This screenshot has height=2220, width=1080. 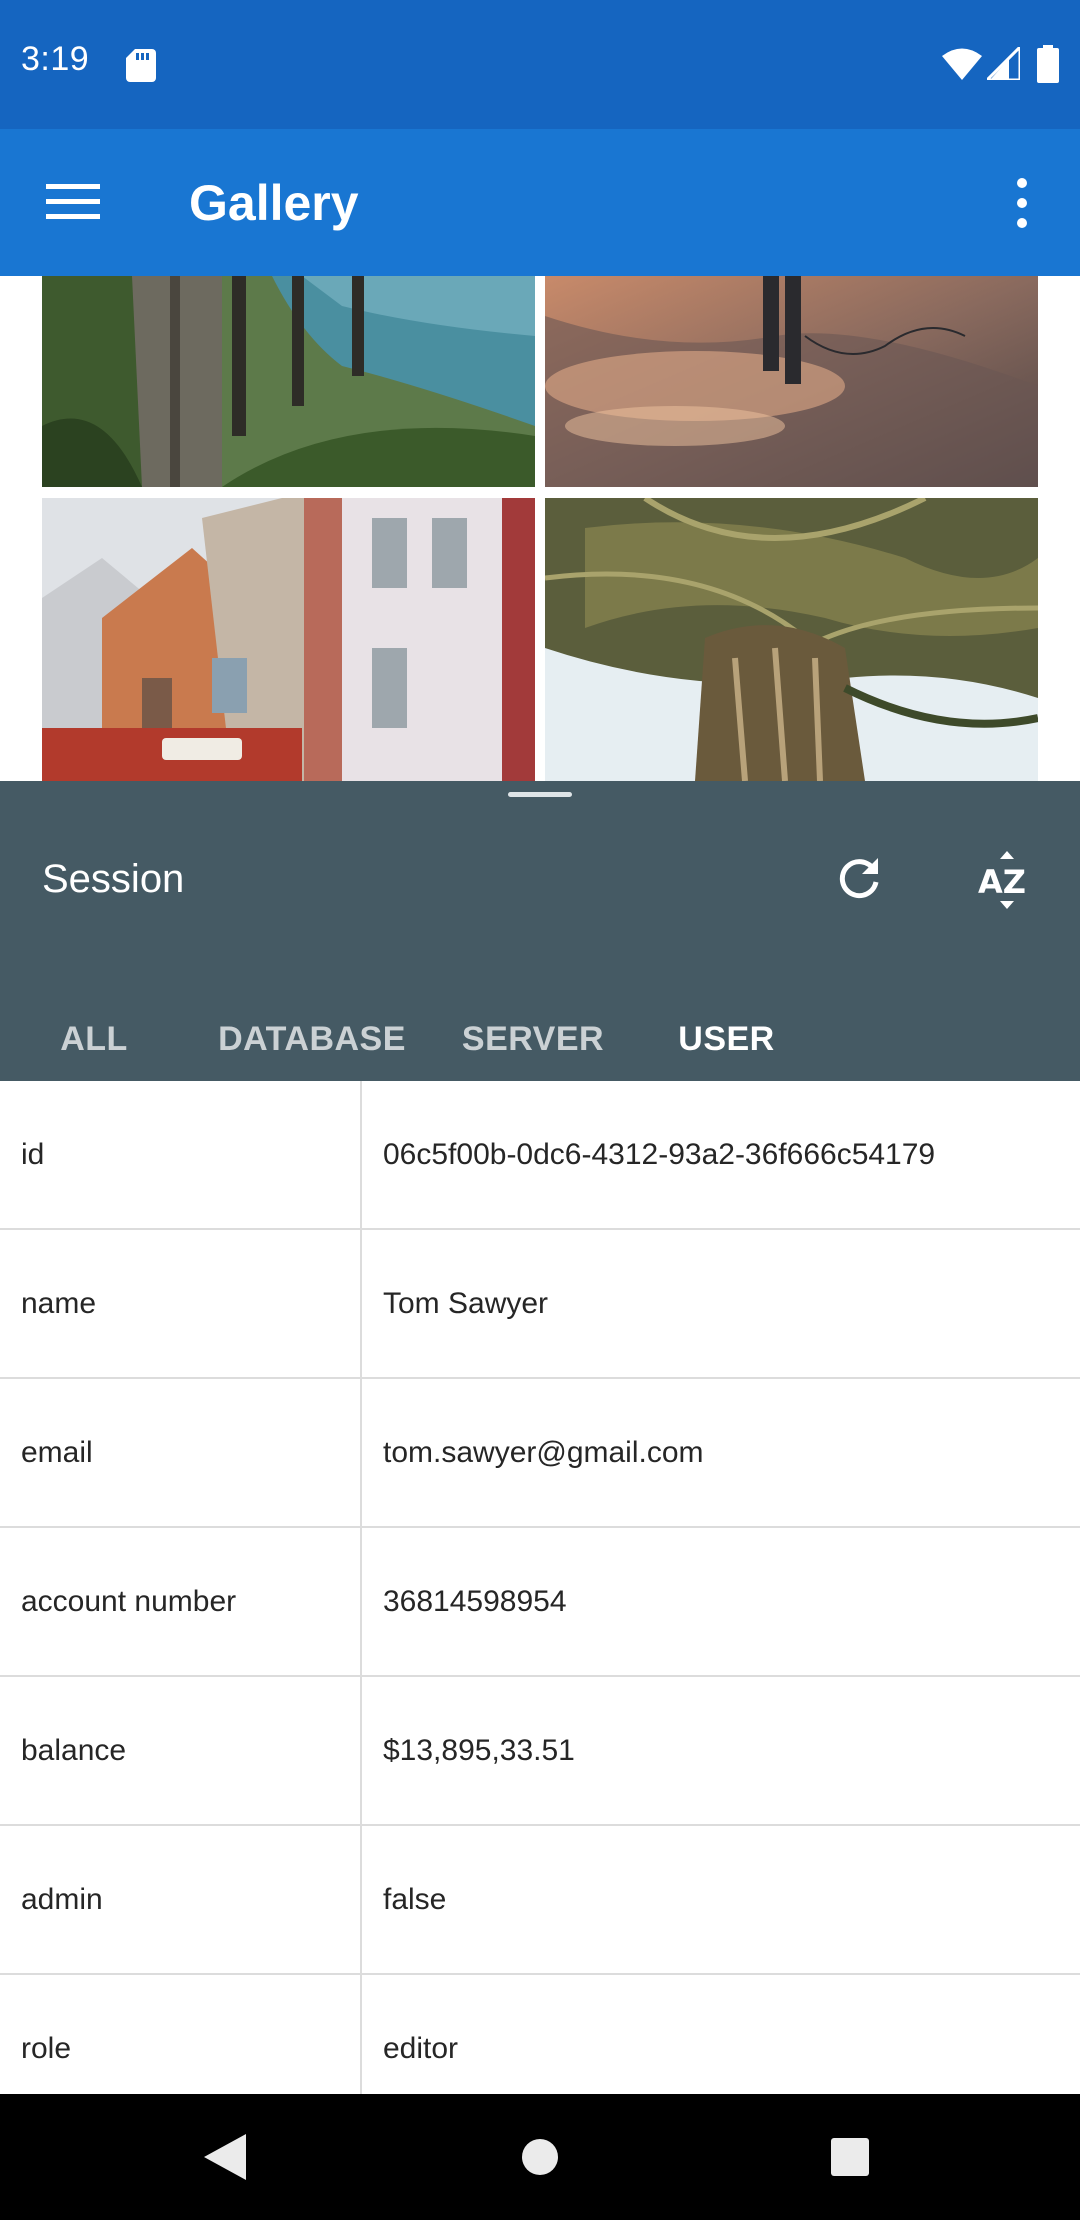 I want to click on row-value: false, so click(x=415, y=1899).